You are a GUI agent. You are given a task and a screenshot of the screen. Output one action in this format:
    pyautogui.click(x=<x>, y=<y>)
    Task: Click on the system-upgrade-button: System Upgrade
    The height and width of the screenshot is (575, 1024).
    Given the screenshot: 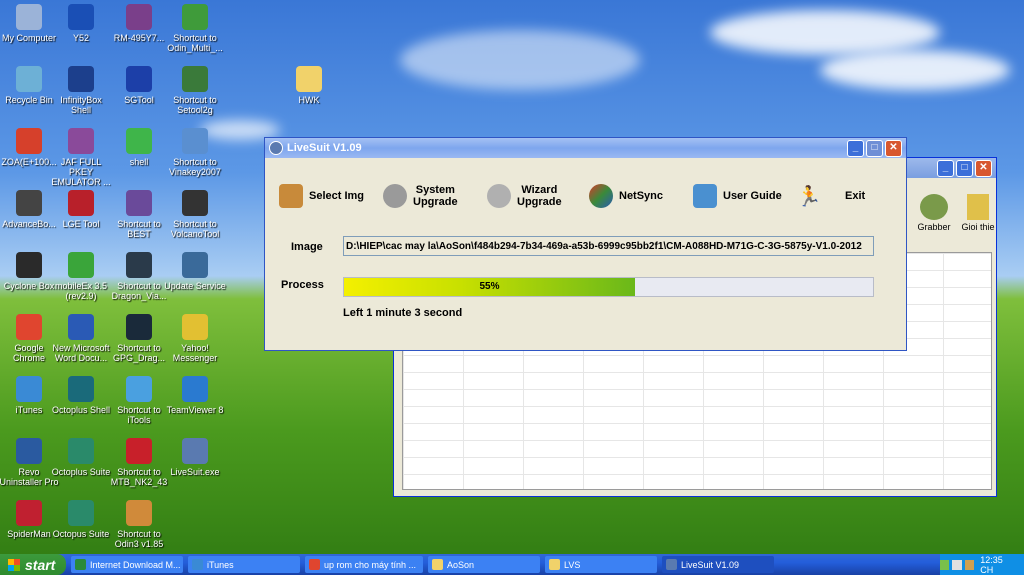 What is the action you would take?
    pyautogui.click(x=420, y=196)
    